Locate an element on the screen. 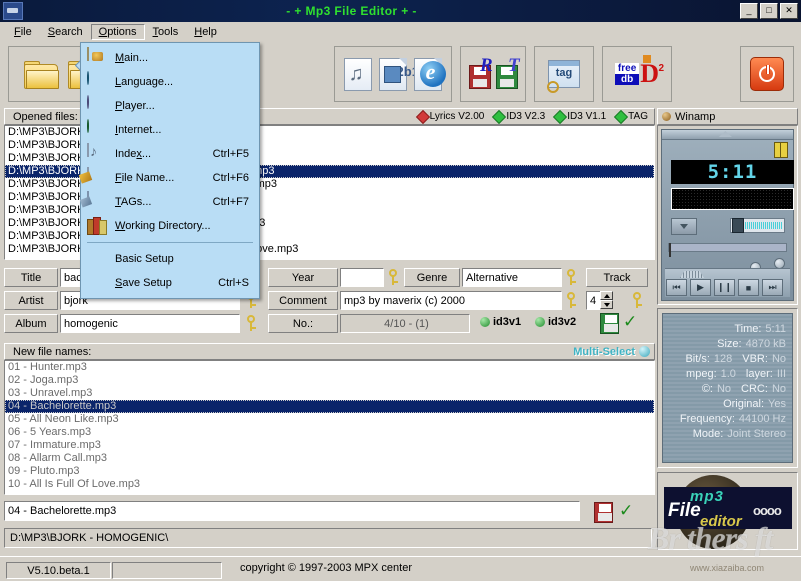 Image resolution: width=801 pixels, height=581 pixels. floppy-green-T-icon: T is located at coordinates (508, 74).